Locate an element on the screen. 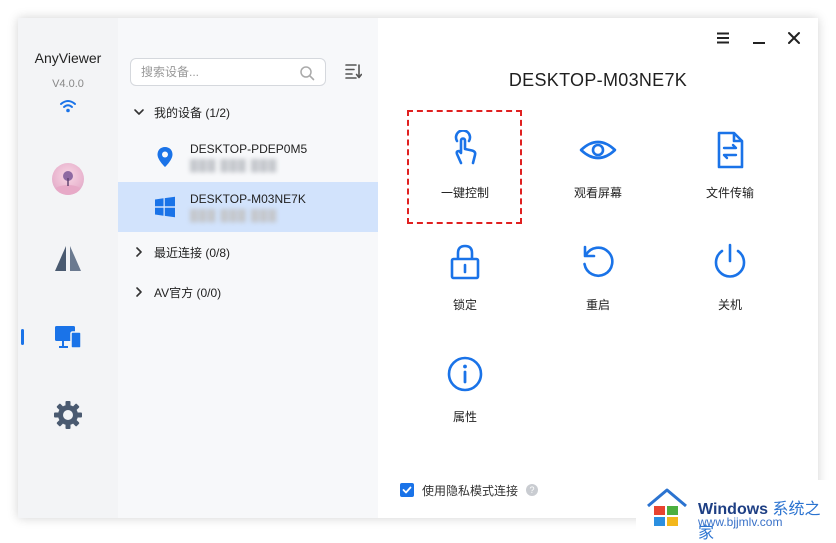 The height and width of the screenshot is (543, 836). action-file-transfer: 文件传输 is located at coordinates (730, 168).